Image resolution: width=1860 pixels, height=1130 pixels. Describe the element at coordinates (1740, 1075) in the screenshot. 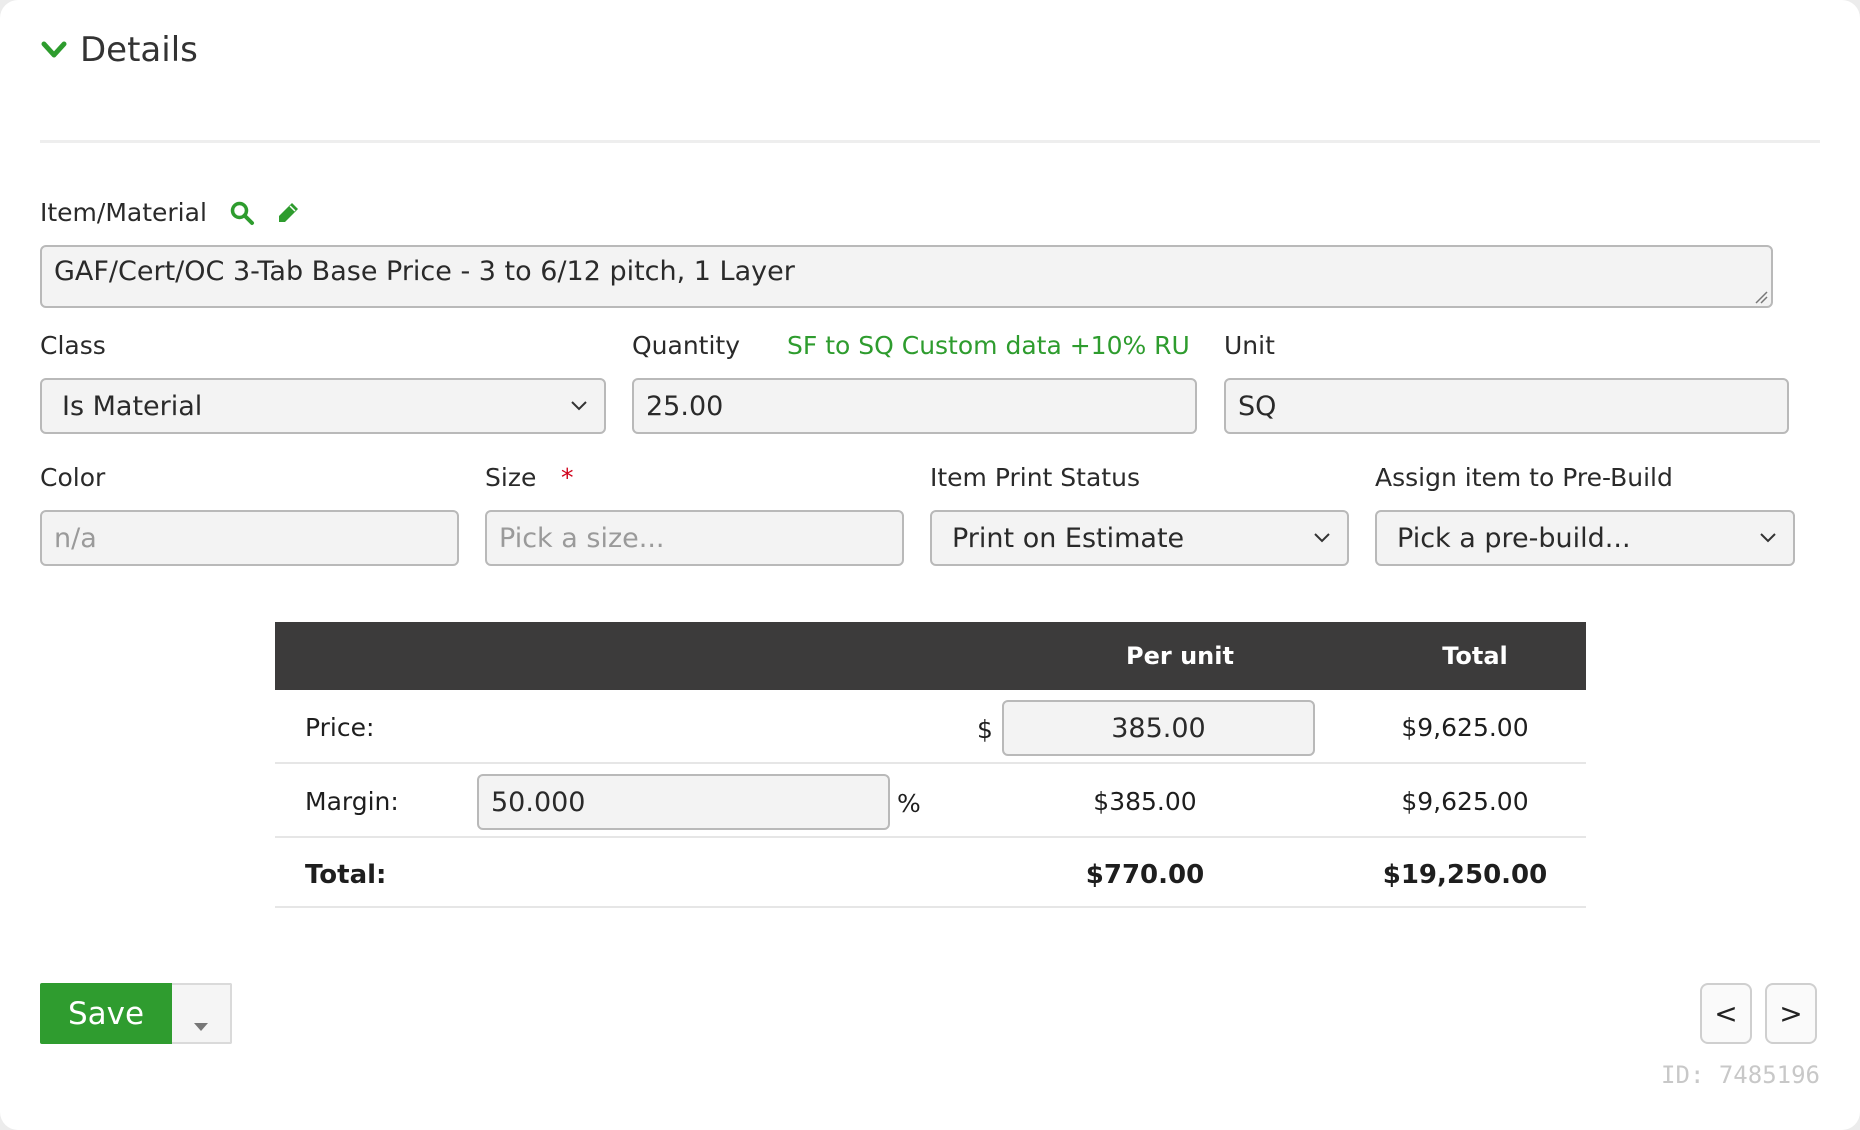

I see `record-id: ID: 7485196` at that location.